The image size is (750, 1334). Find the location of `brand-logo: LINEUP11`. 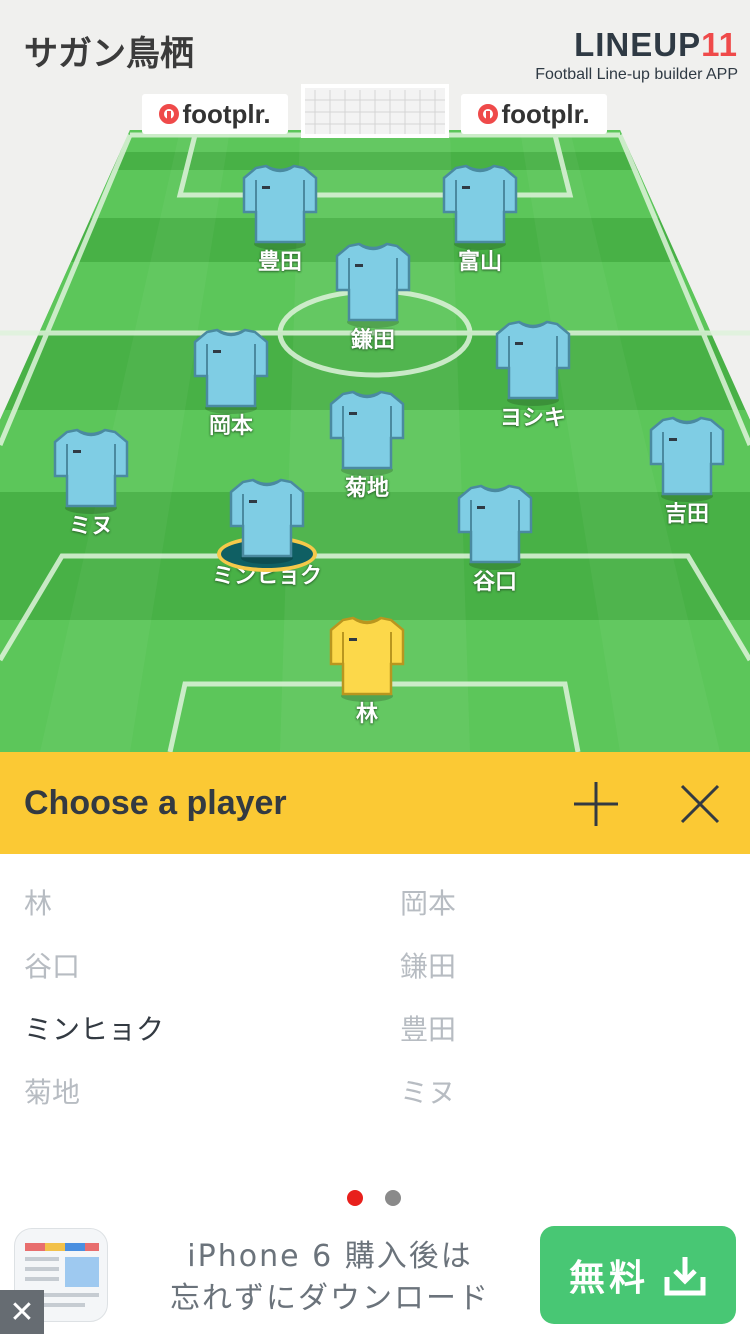

brand-logo: LINEUP11 is located at coordinates (636, 45).